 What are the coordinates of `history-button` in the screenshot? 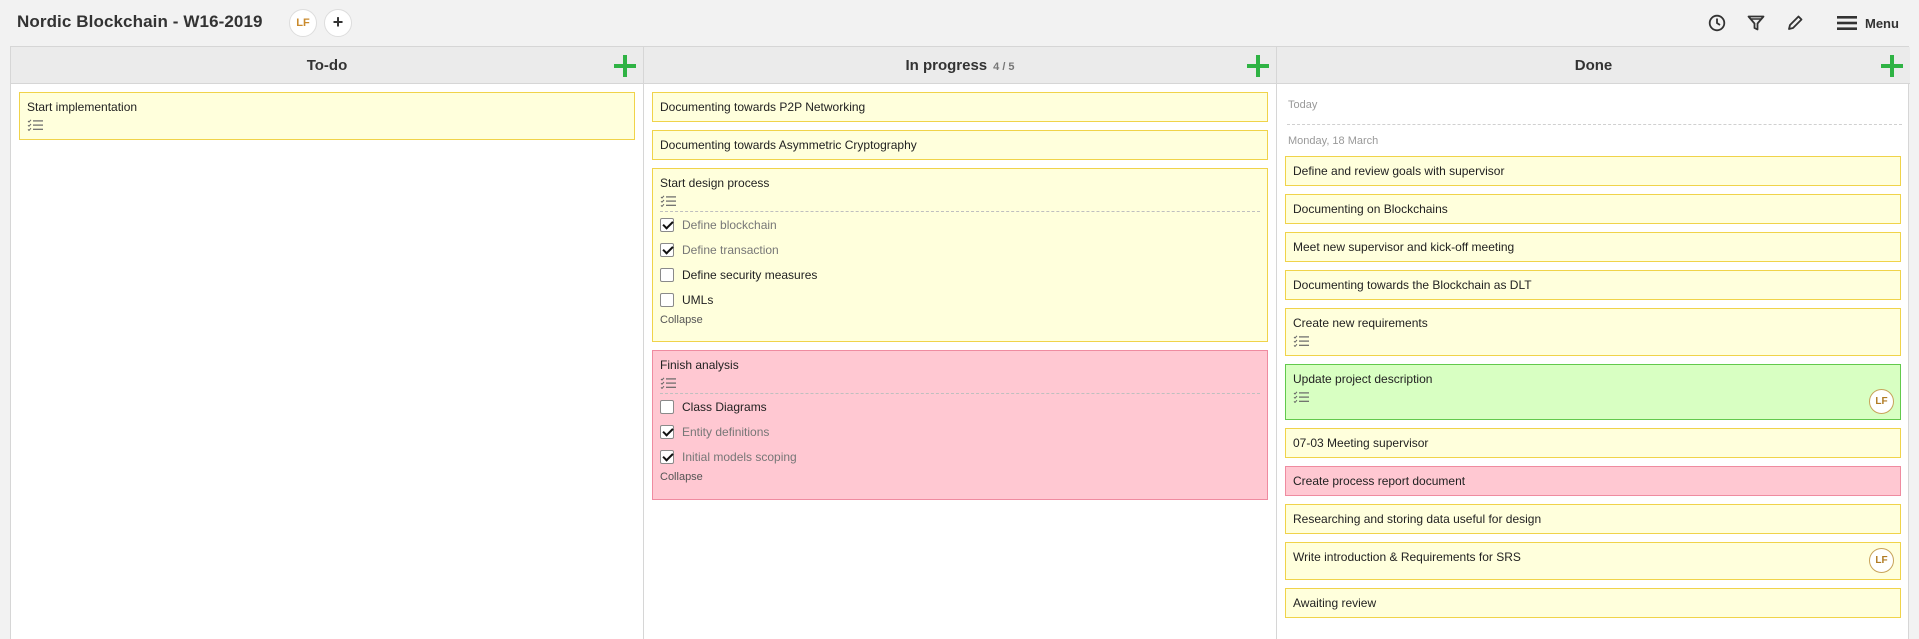 It's located at (1717, 23).